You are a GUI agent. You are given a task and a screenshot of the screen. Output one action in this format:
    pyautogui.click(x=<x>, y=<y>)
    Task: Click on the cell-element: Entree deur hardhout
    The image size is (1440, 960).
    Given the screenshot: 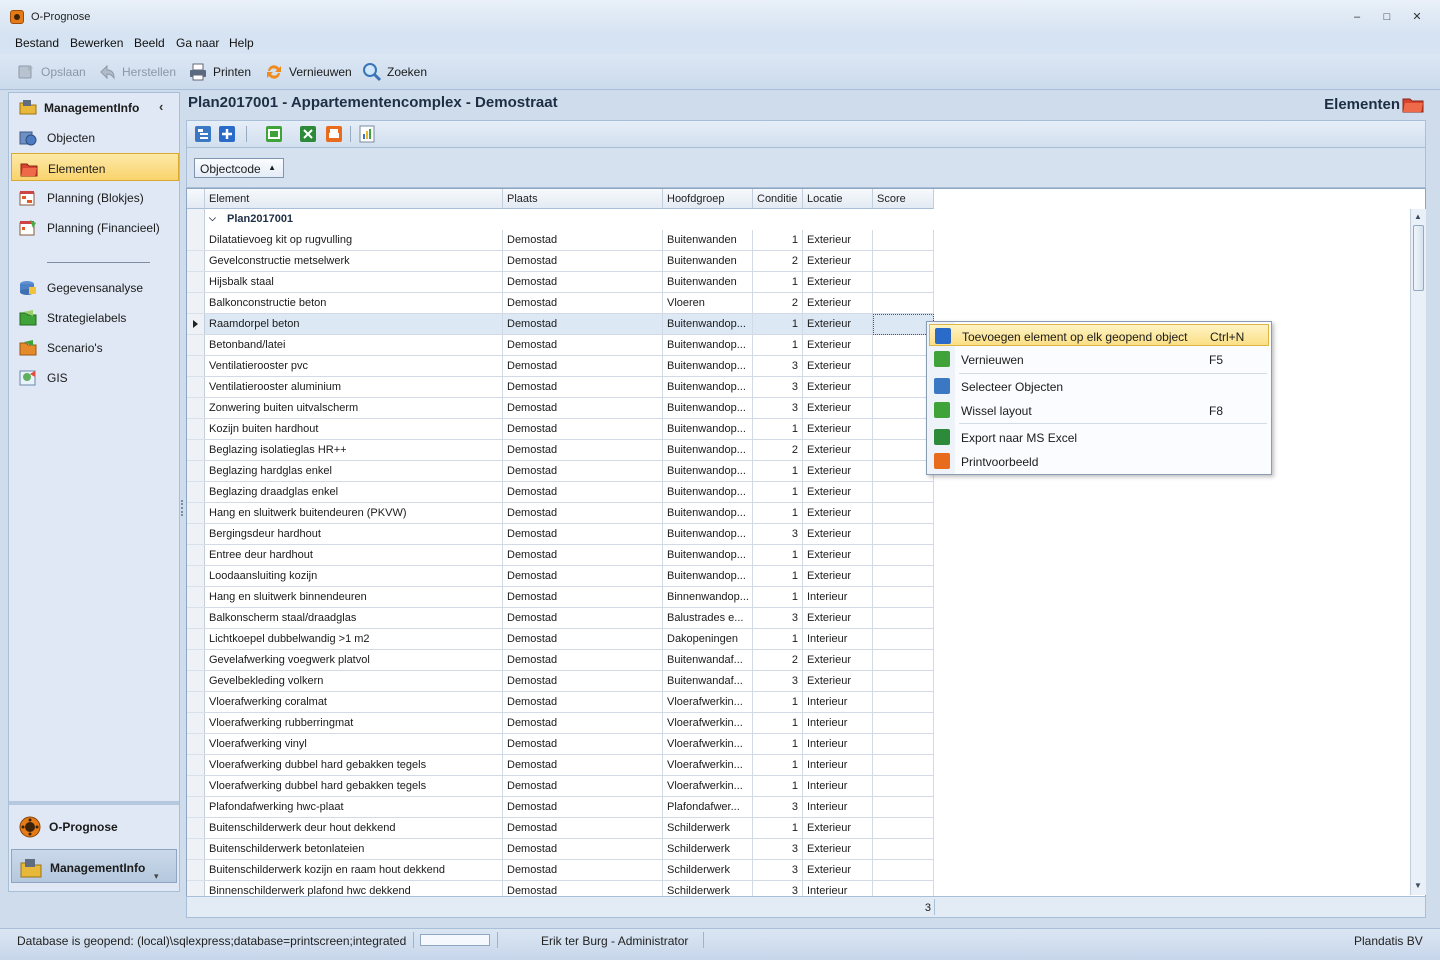 What is the action you would take?
    pyautogui.click(x=354, y=555)
    